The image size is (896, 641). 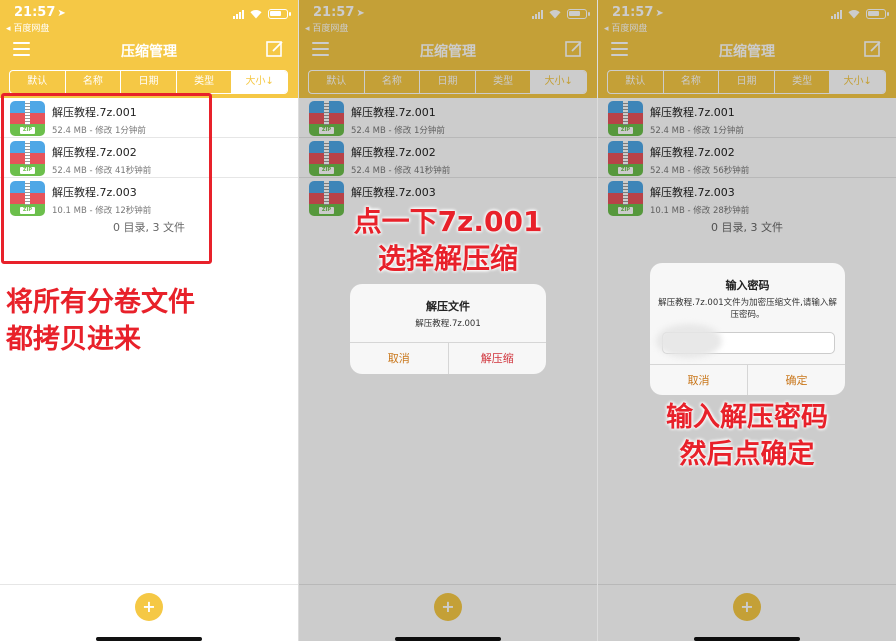 I want to click on wifi-icon, so click(x=256, y=14).